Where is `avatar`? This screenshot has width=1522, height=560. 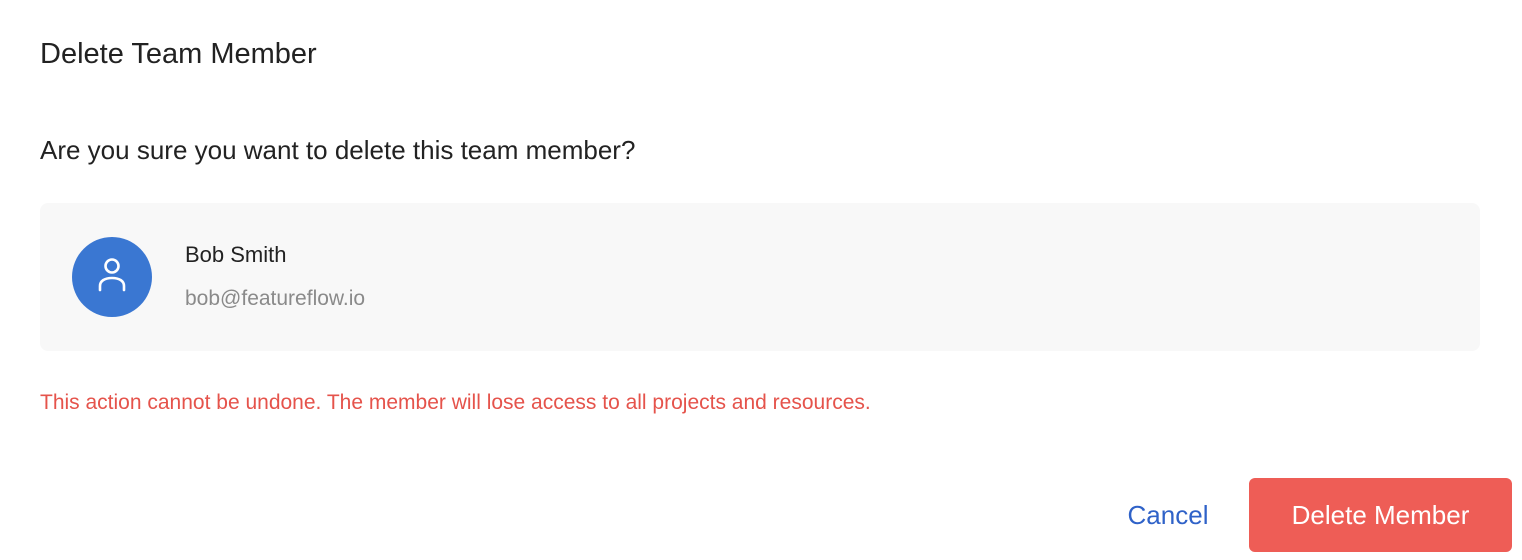
avatar is located at coordinates (112, 277).